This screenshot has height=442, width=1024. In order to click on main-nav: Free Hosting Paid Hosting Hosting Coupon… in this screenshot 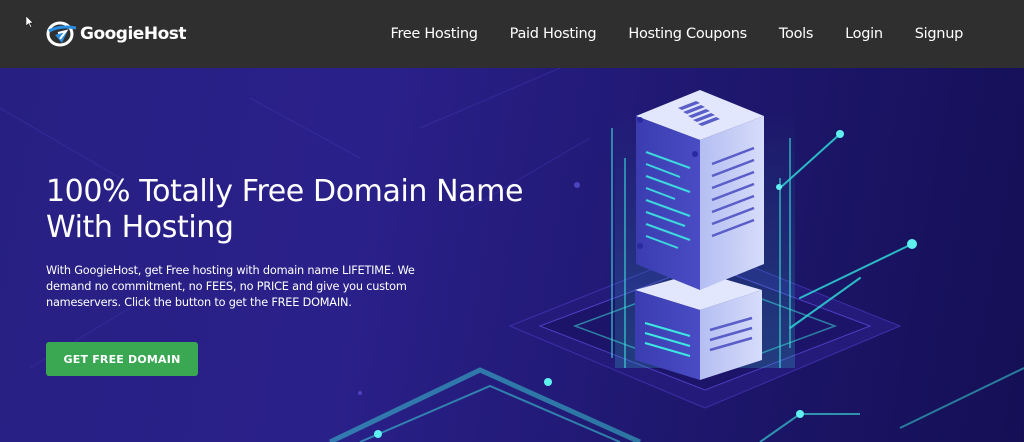, I will do `click(660, 34)`.